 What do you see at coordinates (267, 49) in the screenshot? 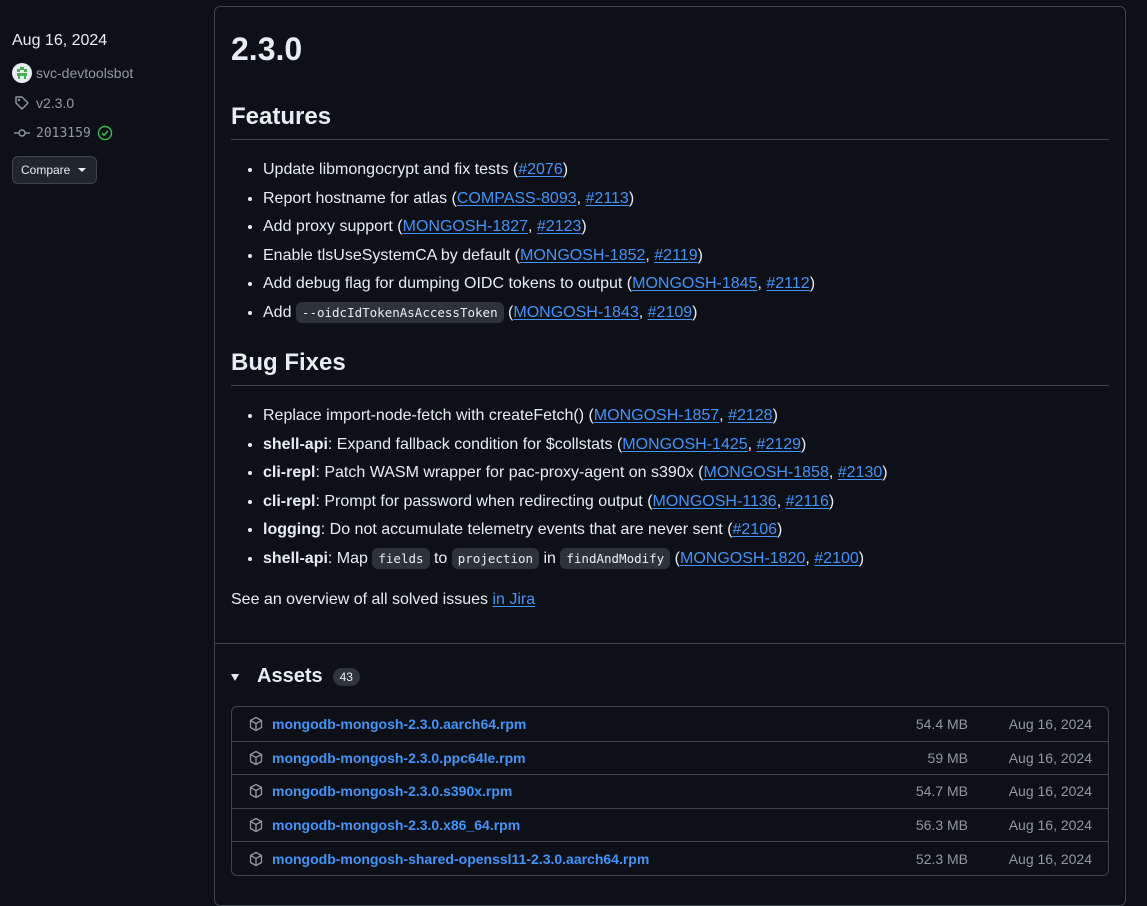
I see `release-title: 2.3.0` at bounding box center [267, 49].